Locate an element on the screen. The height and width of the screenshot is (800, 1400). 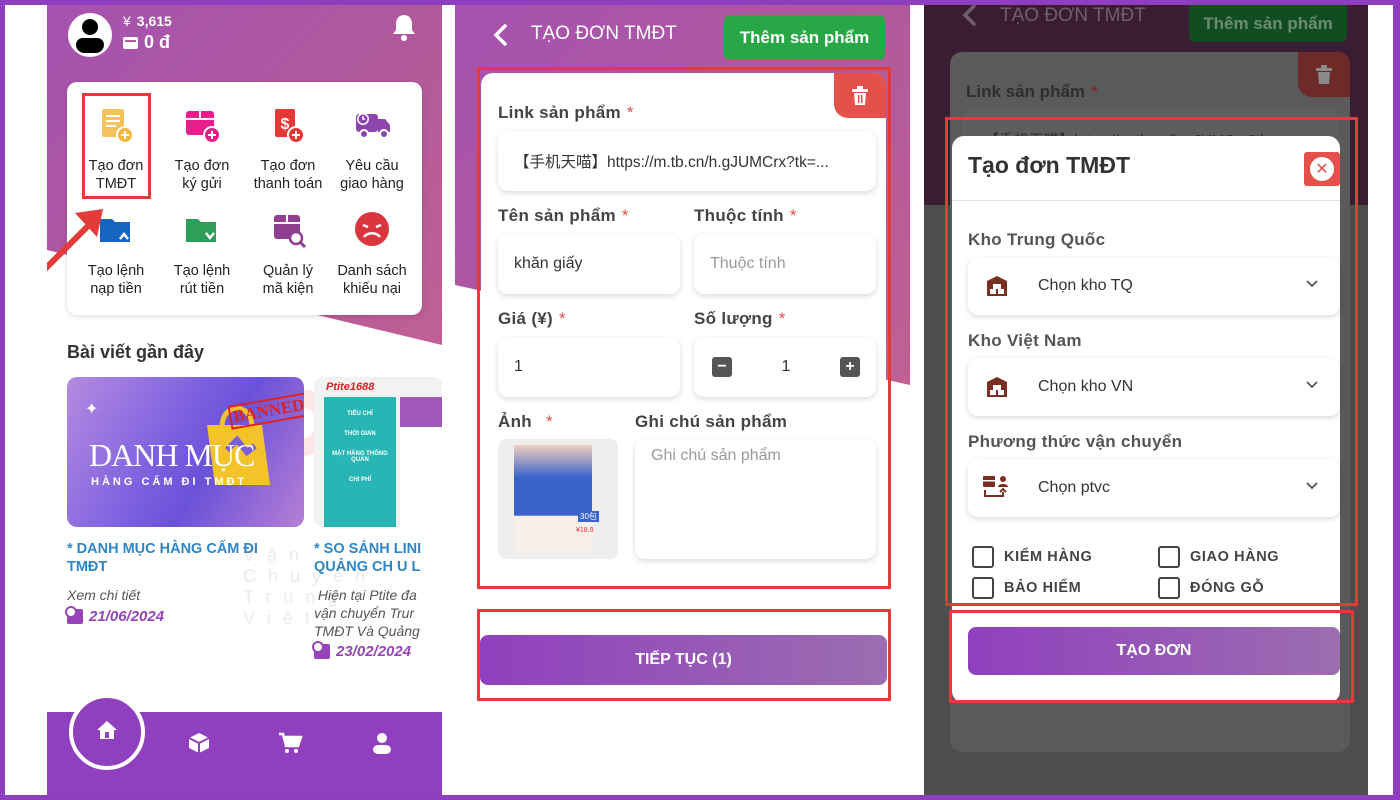
wallet-withdraw-icon is located at coordinates (201, 230).